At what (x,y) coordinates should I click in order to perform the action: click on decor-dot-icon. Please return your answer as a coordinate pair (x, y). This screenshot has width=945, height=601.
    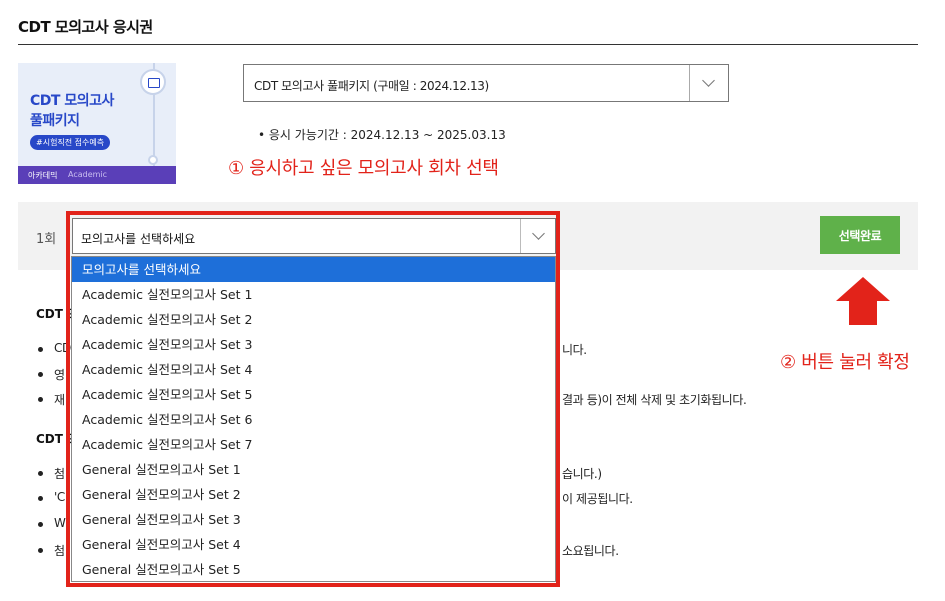
    Looking at the image, I should click on (153, 160).